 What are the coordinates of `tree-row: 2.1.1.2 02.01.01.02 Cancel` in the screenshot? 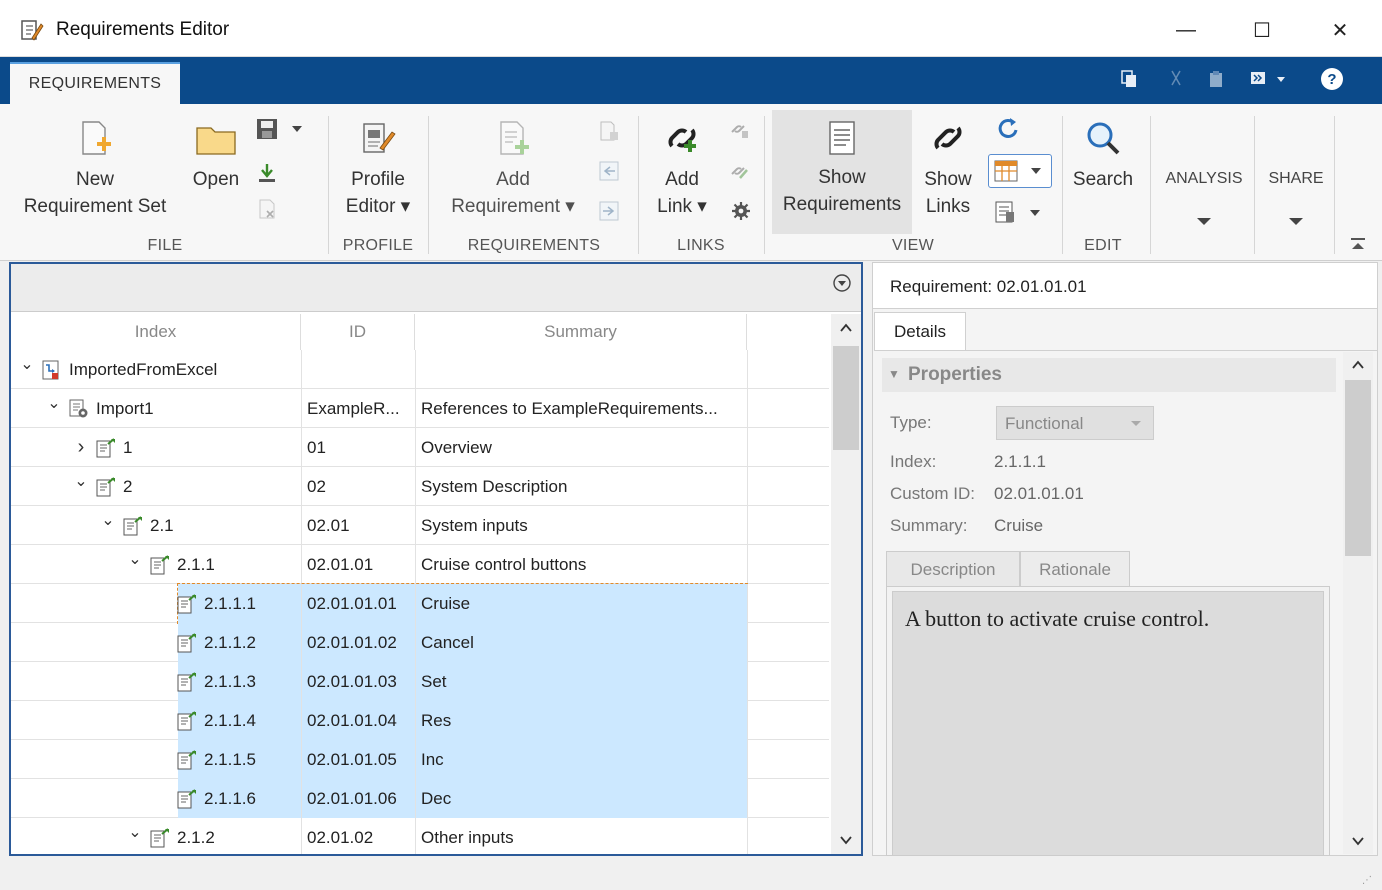 It's located at (420, 642).